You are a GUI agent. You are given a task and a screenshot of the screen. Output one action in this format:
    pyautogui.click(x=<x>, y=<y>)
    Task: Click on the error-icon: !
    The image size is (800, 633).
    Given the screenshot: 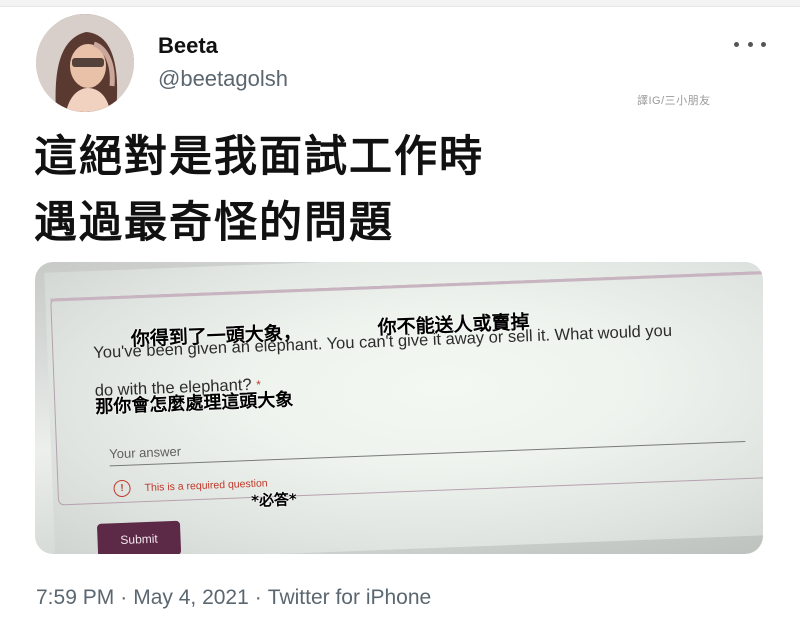 What is the action you would take?
    pyautogui.click(x=122, y=488)
    